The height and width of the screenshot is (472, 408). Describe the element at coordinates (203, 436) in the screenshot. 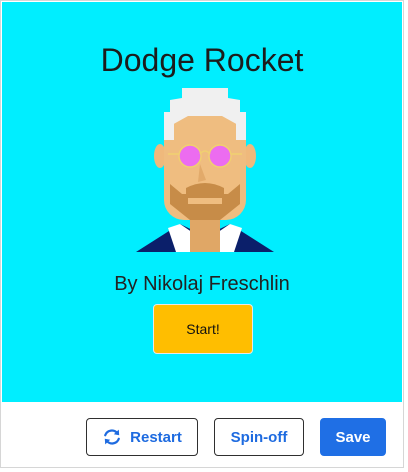

I see `project-toolbar: Restart Spin-off Save` at that location.